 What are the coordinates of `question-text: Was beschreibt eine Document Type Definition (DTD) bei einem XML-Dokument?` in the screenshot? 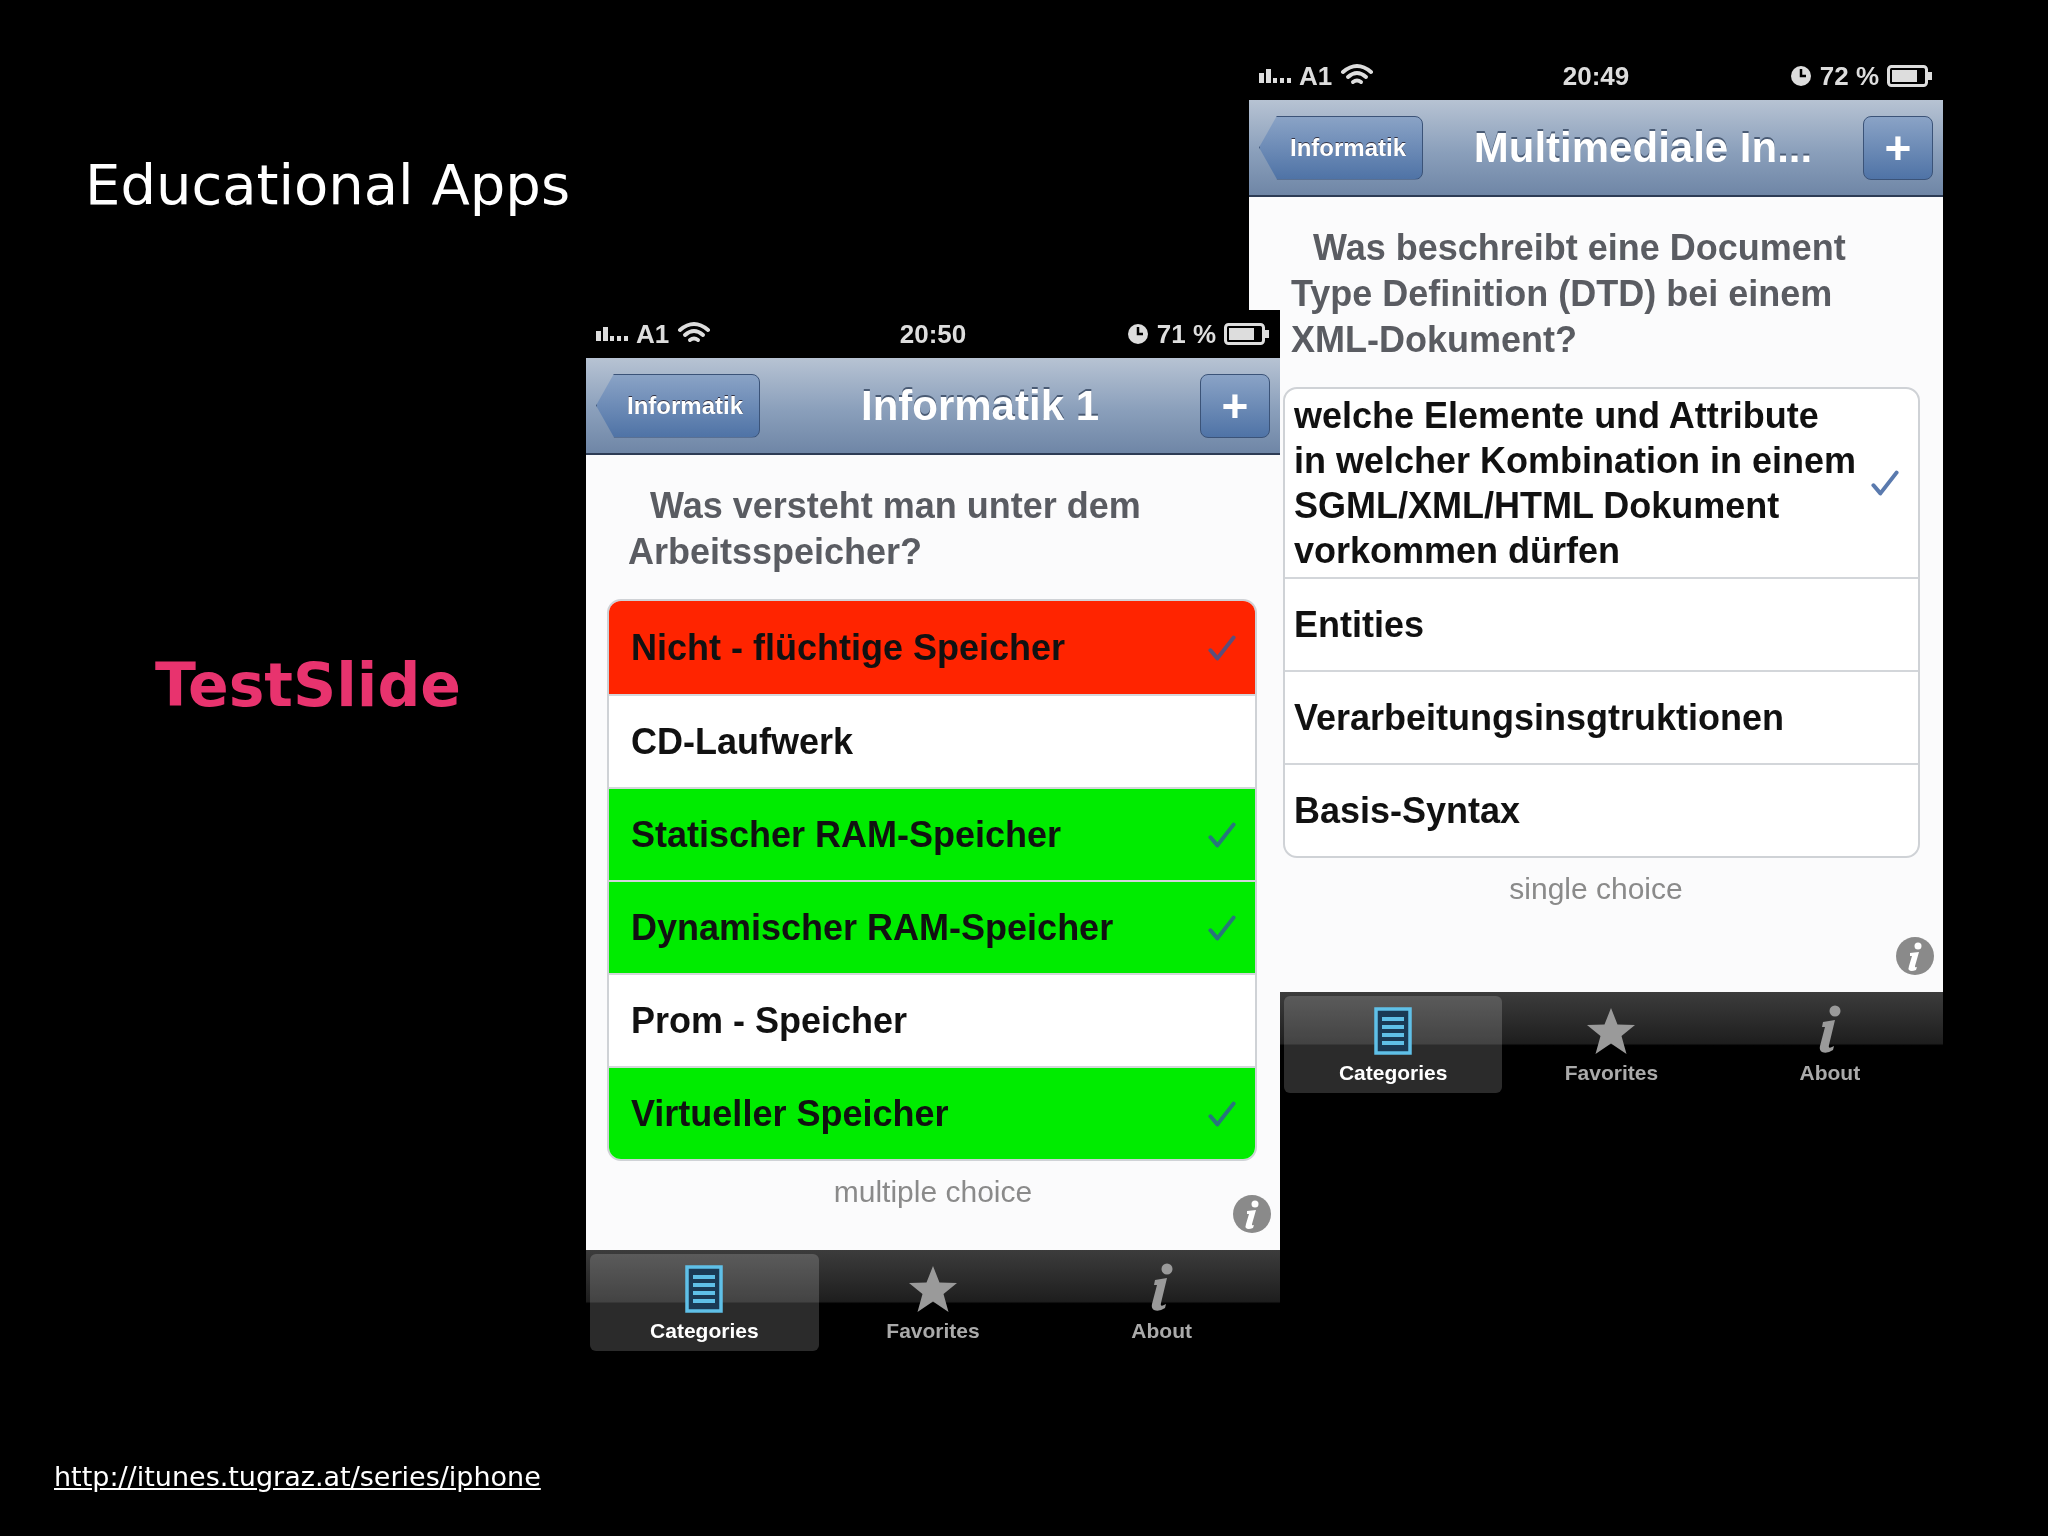 It's located at (1569, 294).